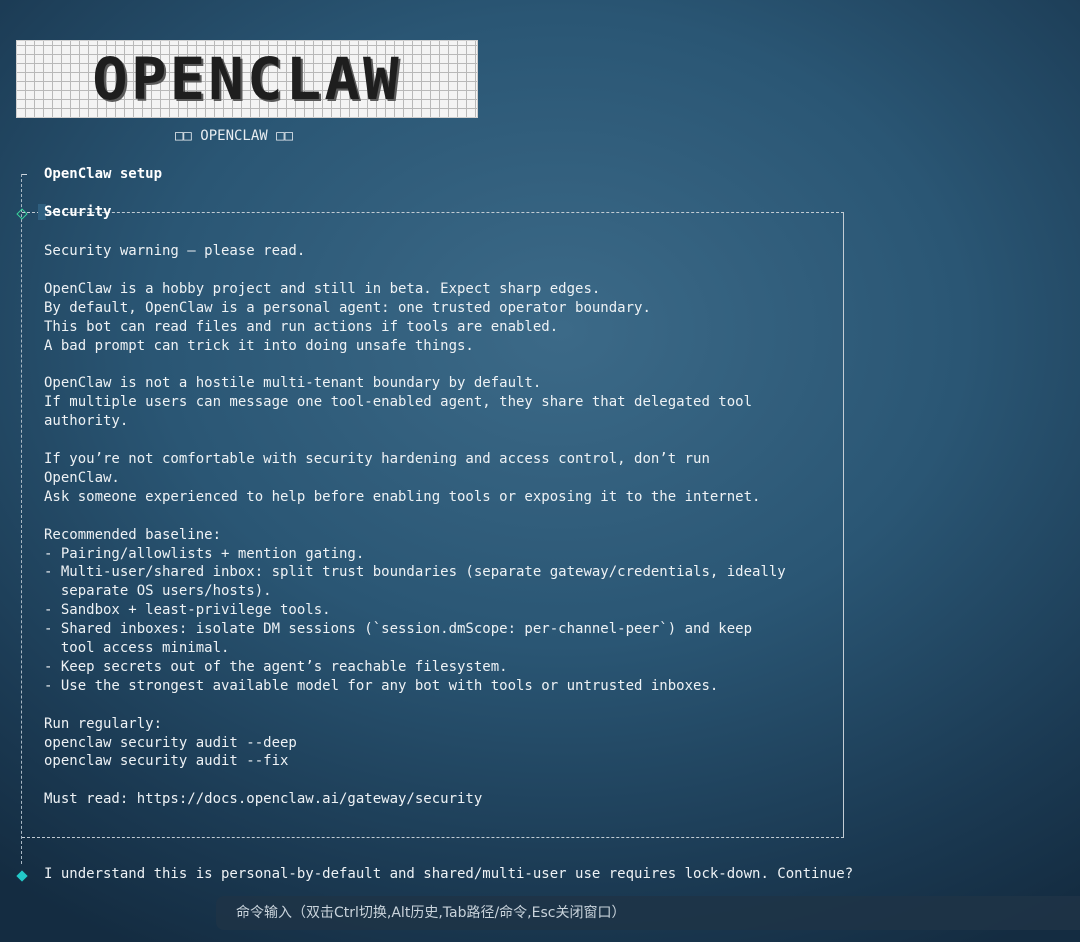 Image resolution: width=1080 pixels, height=942 pixels. I want to click on logo-text: OPENCLAW, so click(247, 79).